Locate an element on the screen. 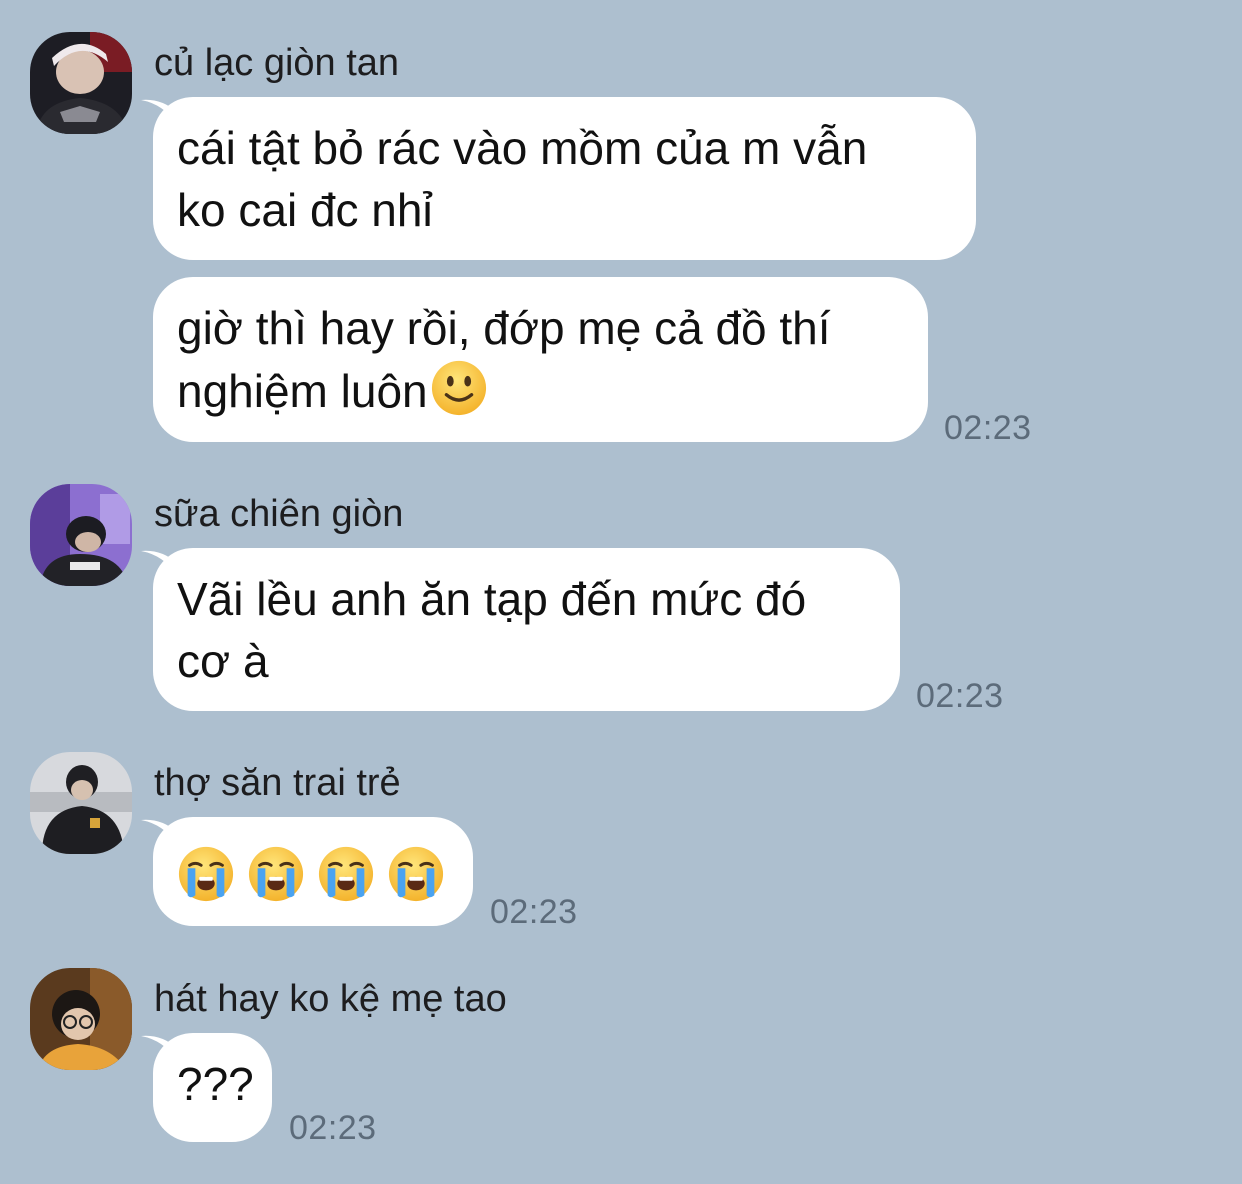  avatar-cu-lac-gion-tan is located at coordinates (81, 83).